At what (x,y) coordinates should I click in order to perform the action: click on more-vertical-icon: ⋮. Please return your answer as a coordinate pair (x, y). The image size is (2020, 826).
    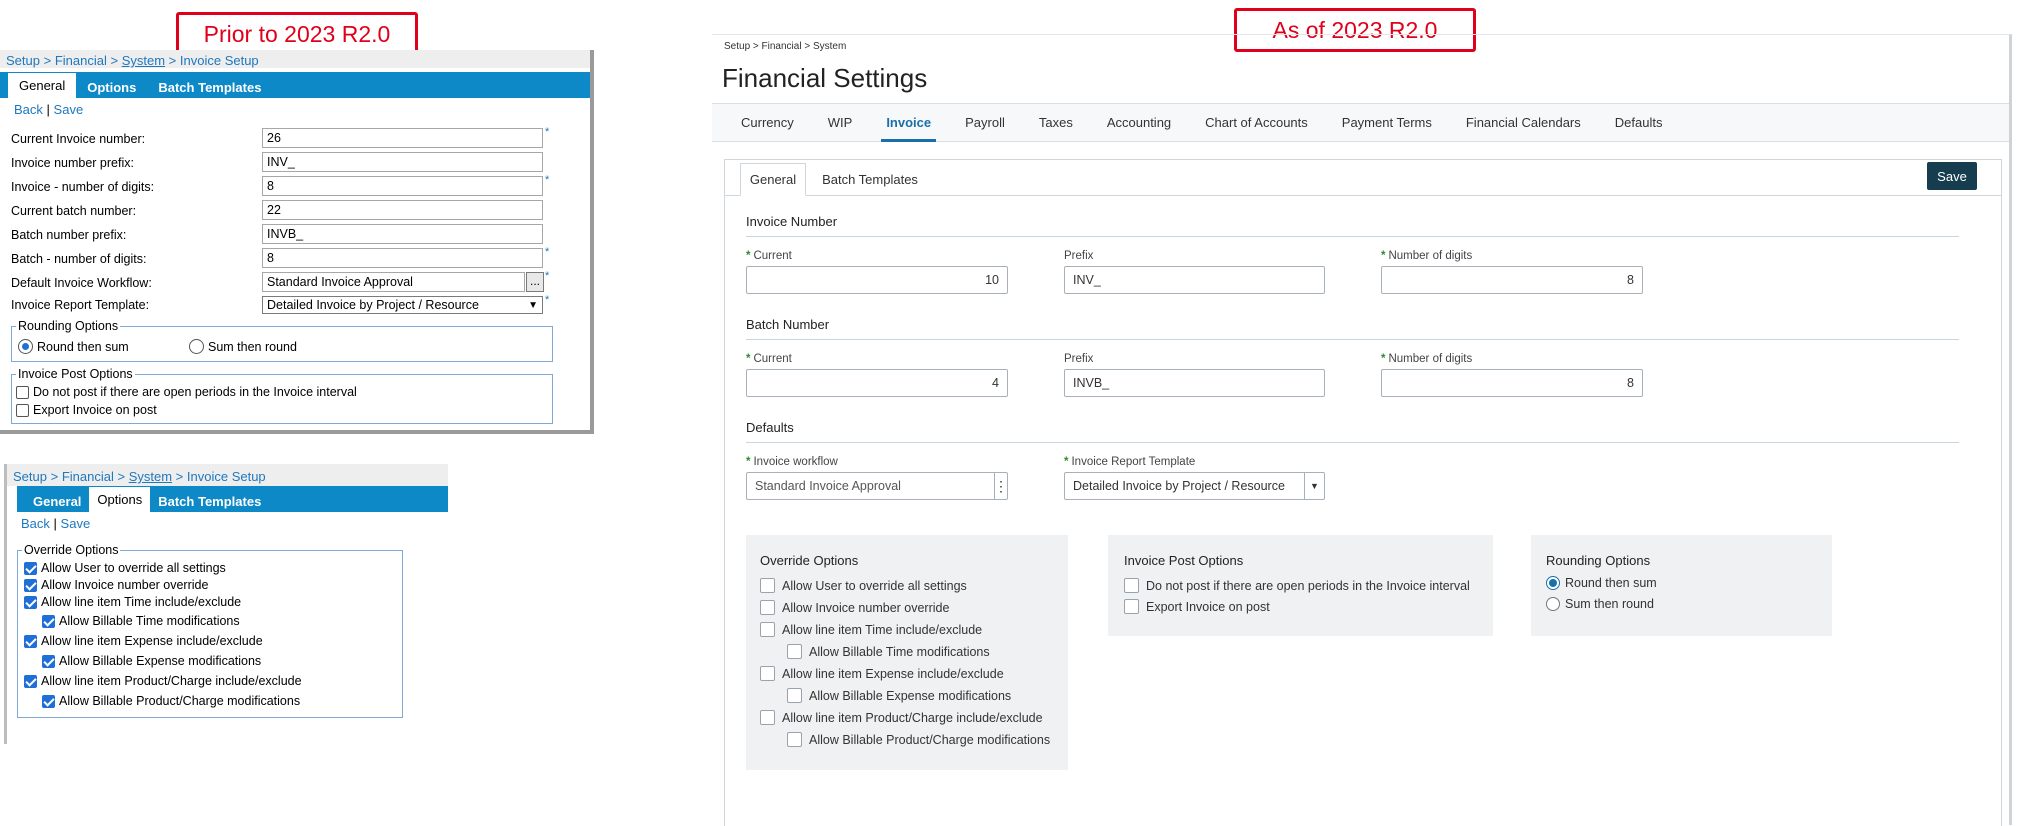
    Looking at the image, I should click on (1001, 486).